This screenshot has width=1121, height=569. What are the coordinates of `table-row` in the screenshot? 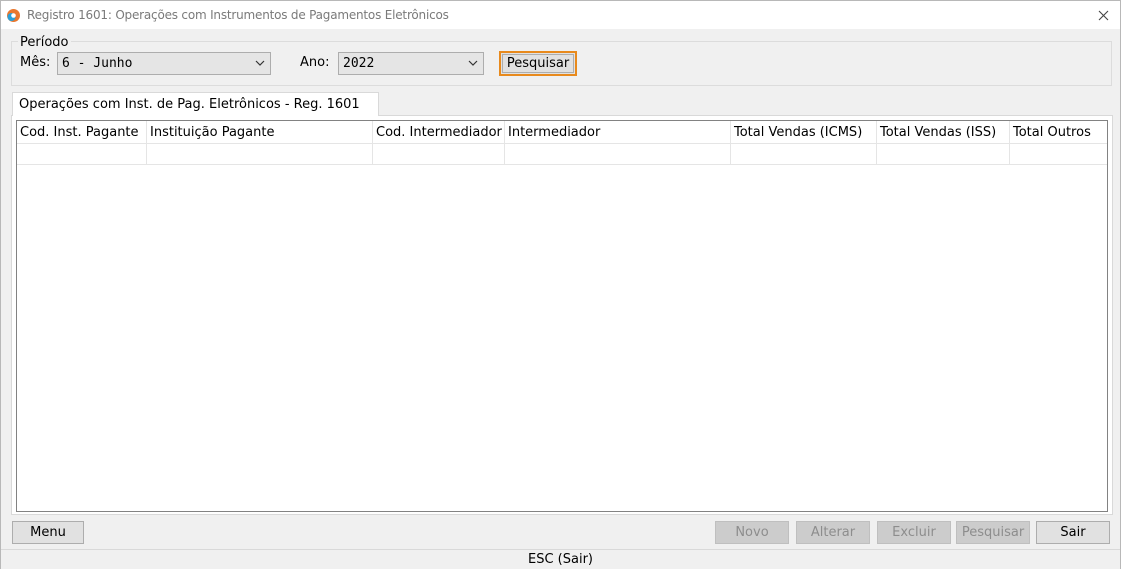 It's located at (562, 154).